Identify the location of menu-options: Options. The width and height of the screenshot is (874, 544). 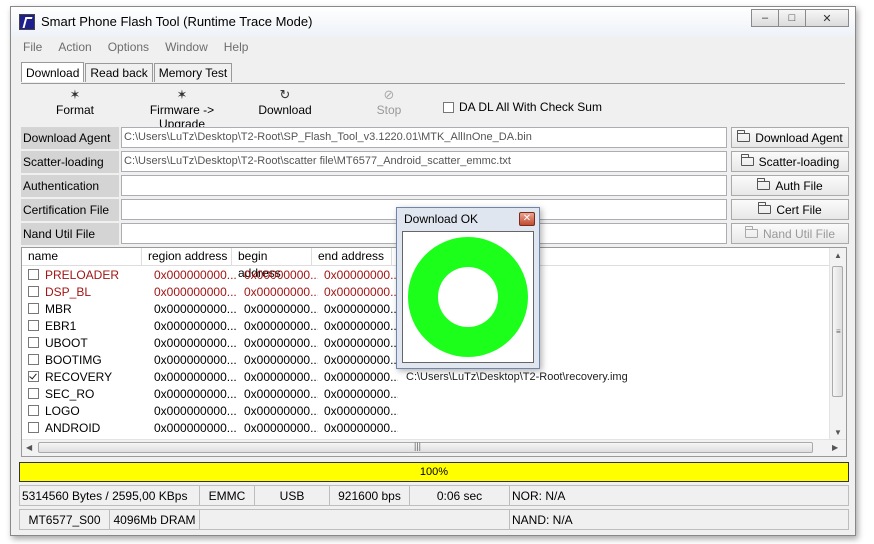
(128, 47).